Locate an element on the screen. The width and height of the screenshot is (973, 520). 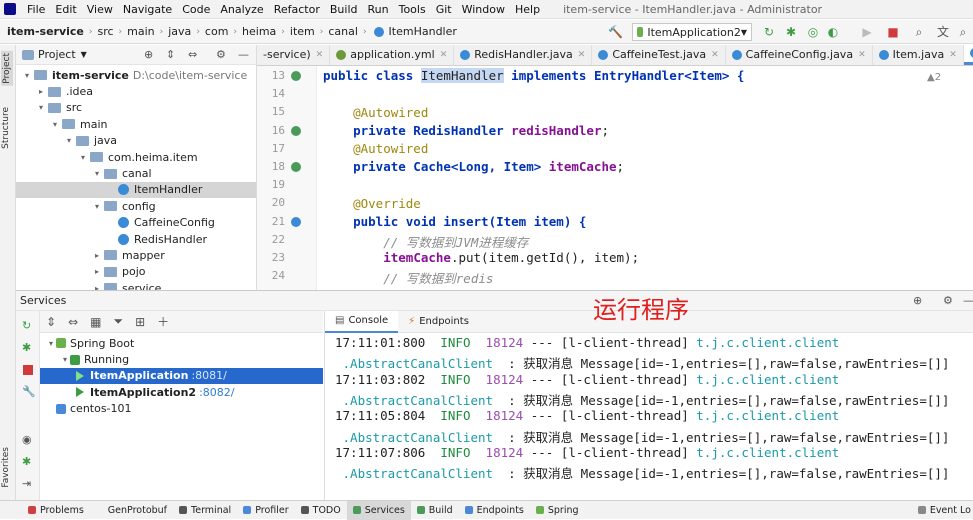
chevron-down-icon: ▼ is located at coordinates (84, 54).